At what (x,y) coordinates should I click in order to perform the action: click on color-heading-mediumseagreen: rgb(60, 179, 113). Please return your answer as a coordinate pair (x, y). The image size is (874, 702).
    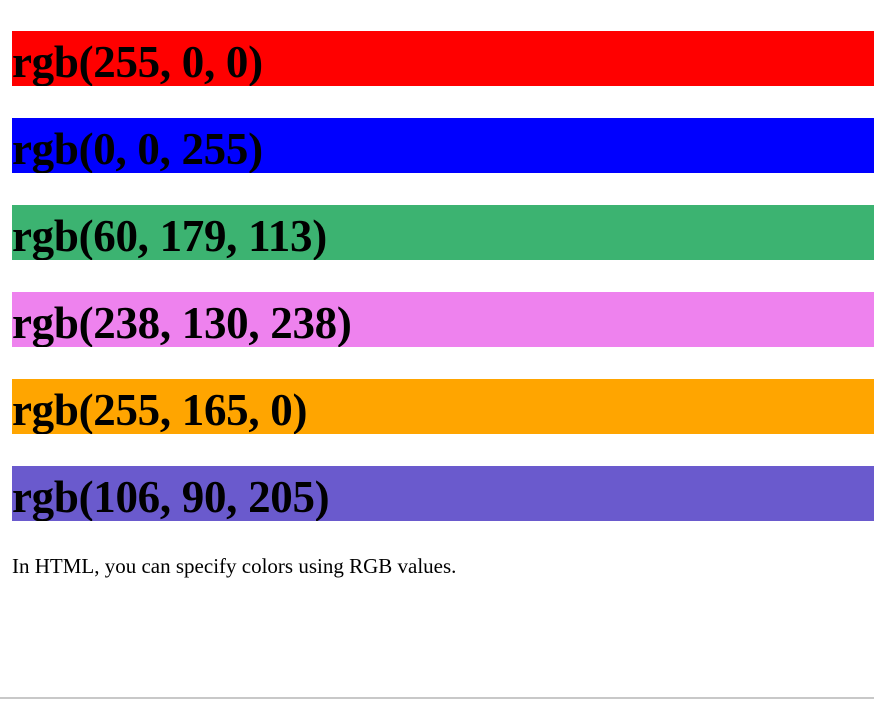
    Looking at the image, I should click on (443, 232).